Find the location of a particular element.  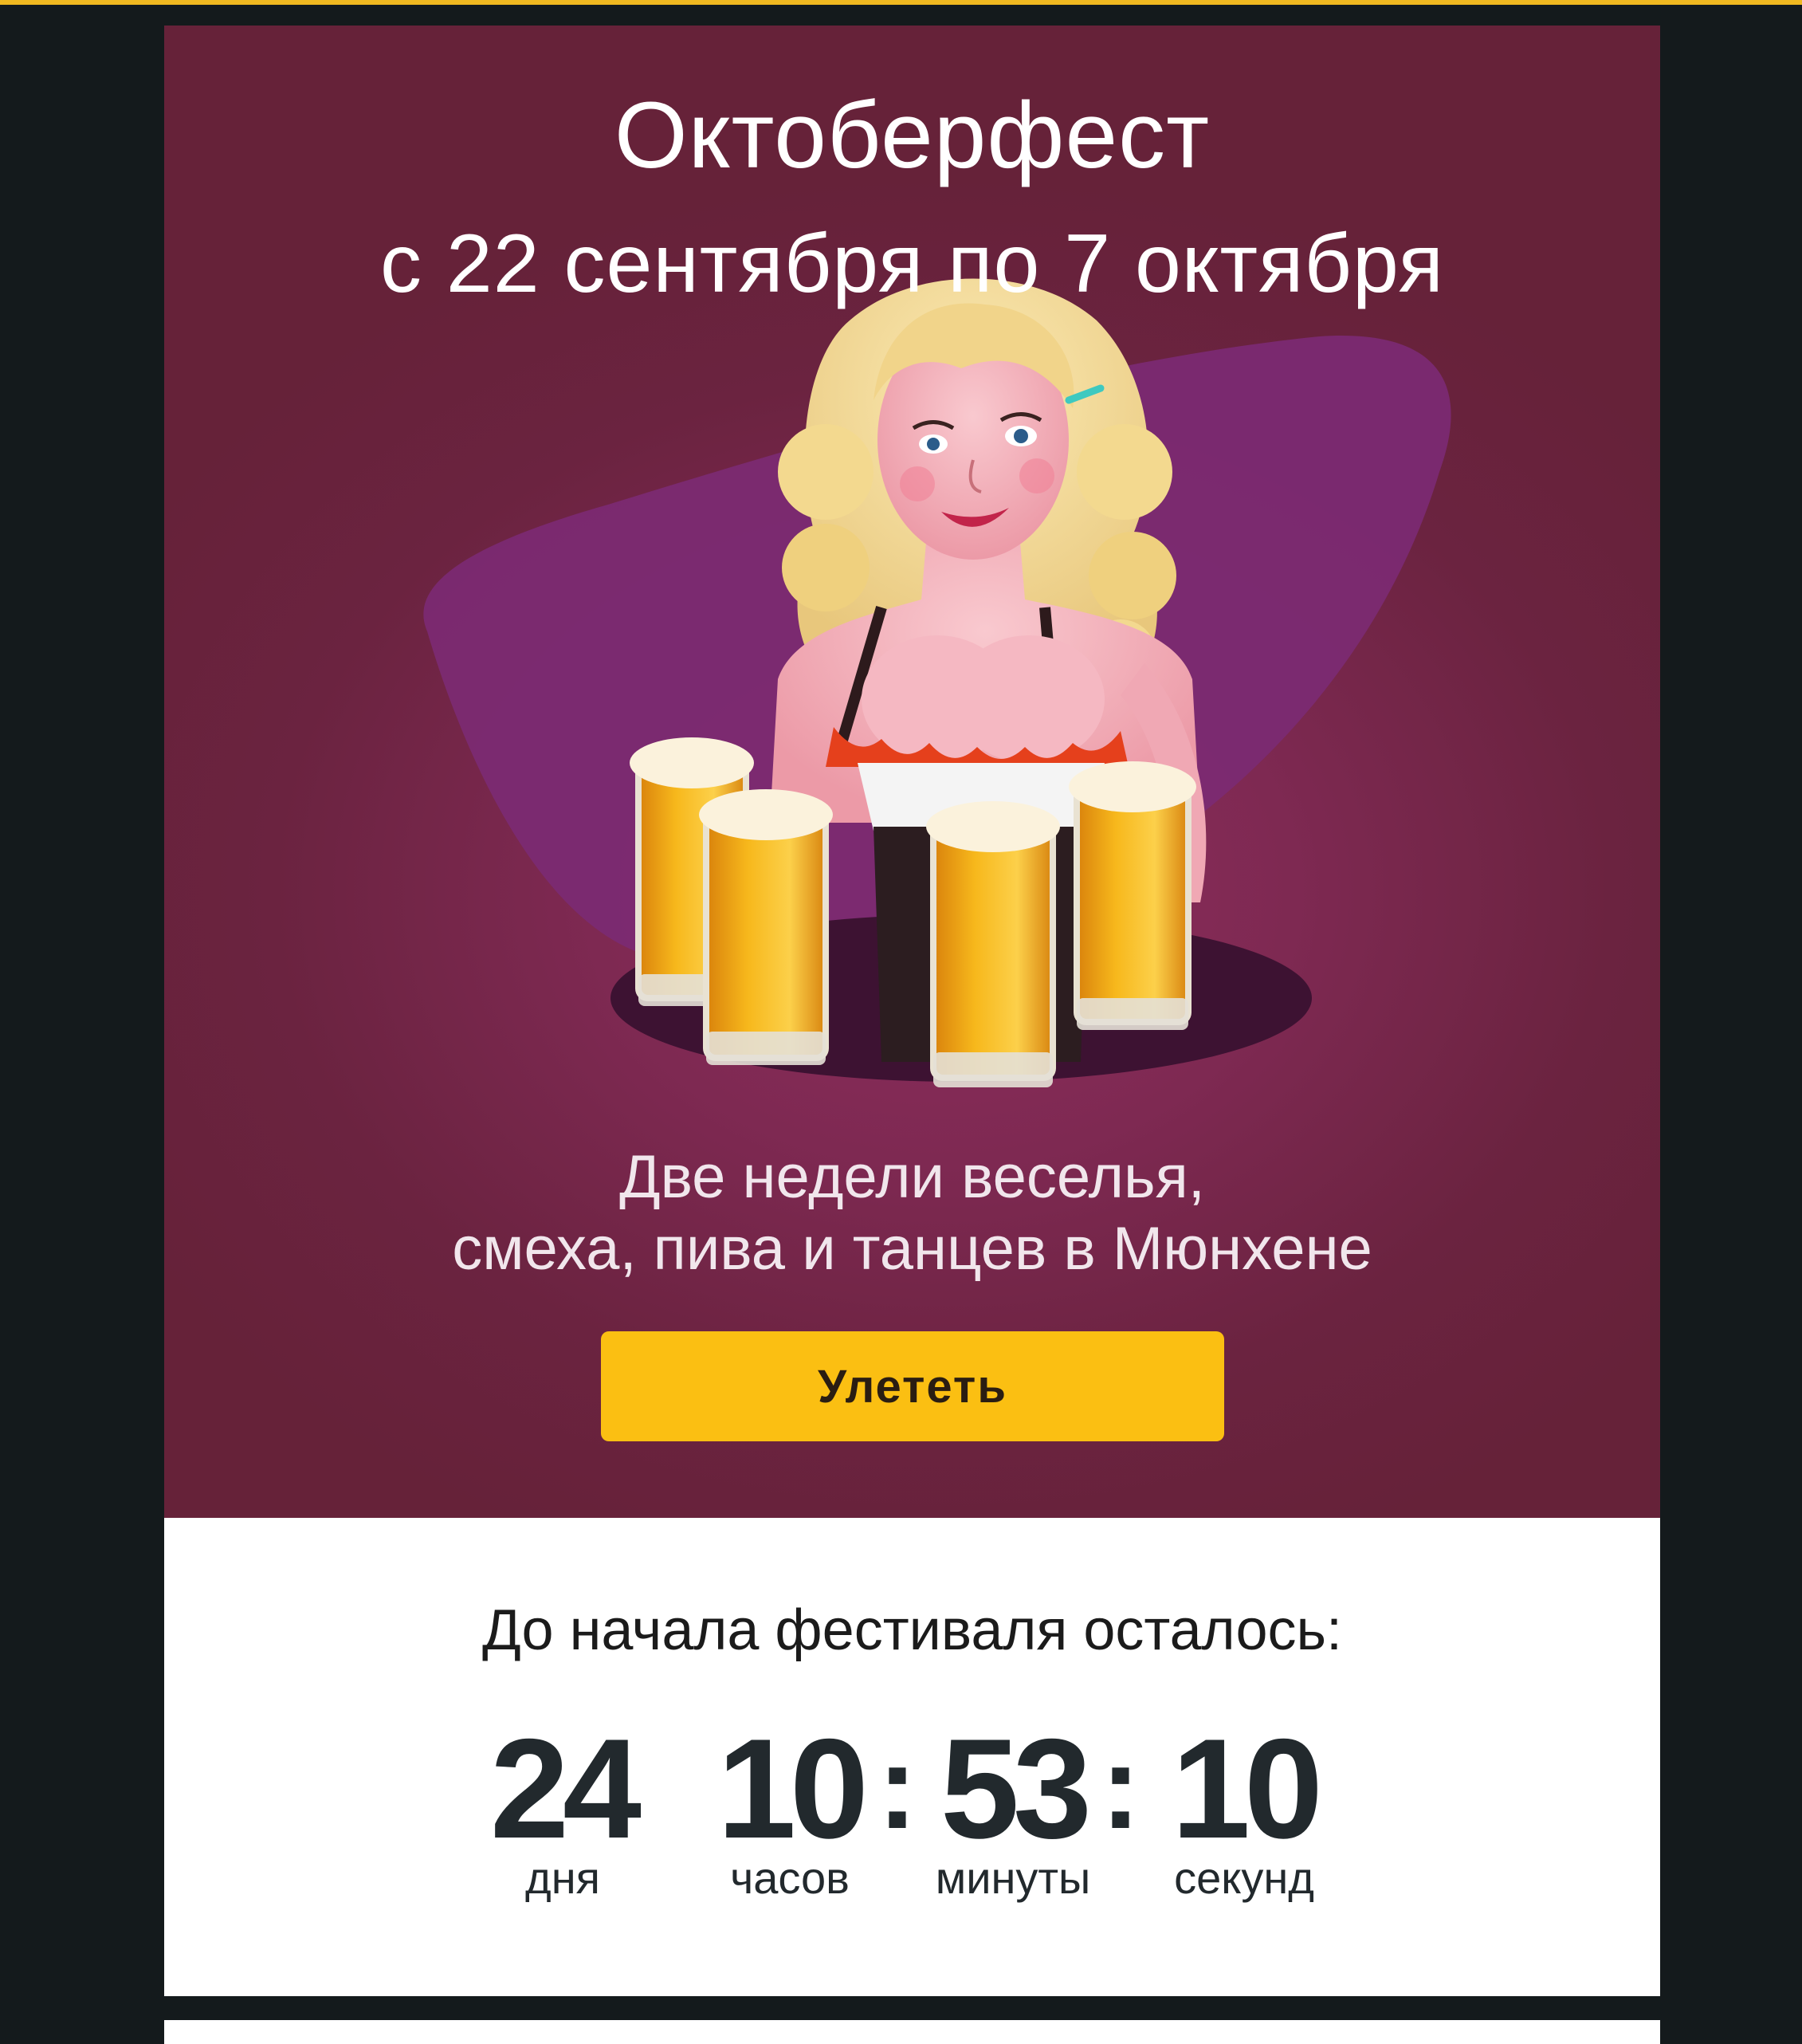

seconds-value: 10 is located at coordinates (1247, 1788).